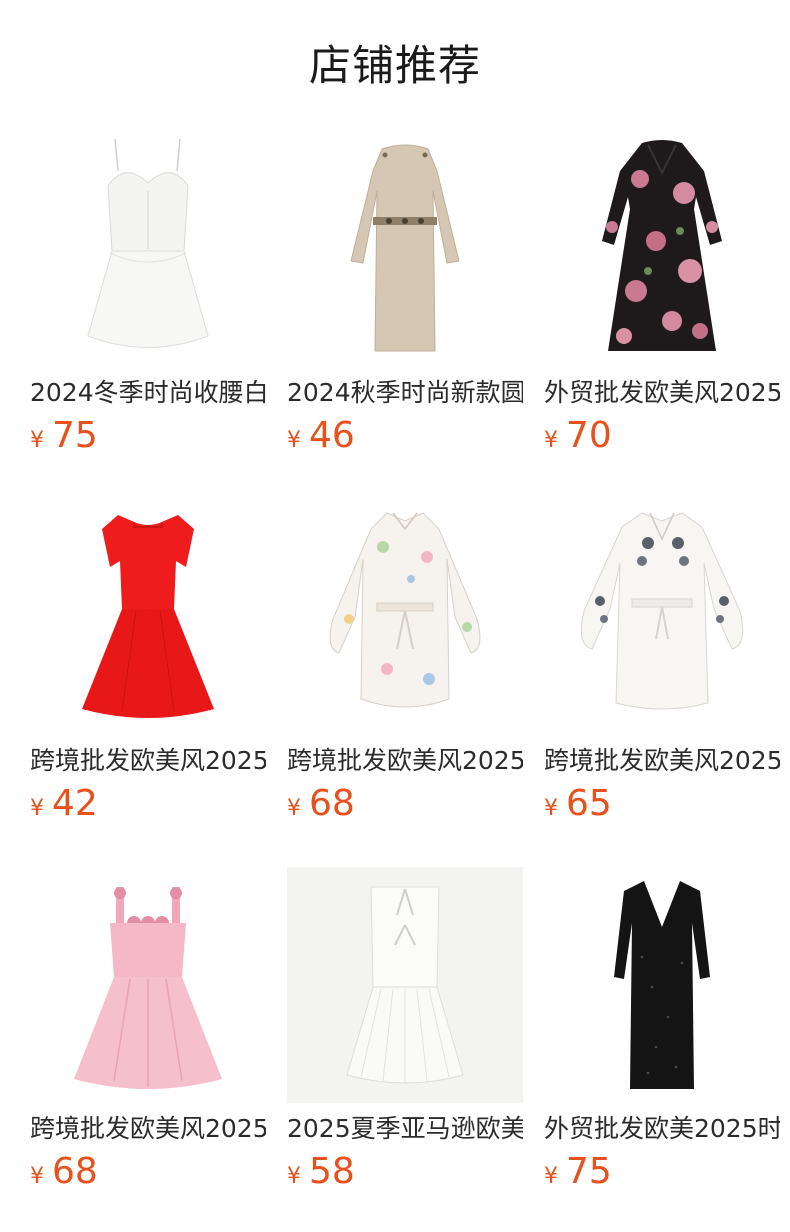 This screenshot has width=790, height=1232. Describe the element at coordinates (405, 393) in the screenshot. I see `product-name: 2024秋季时尚新款圆` at that location.